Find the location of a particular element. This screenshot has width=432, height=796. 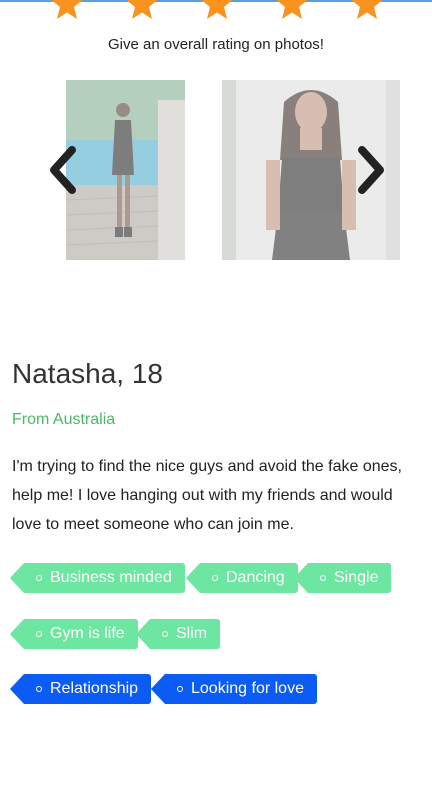

profile-origin: From Australia is located at coordinates (64, 419).